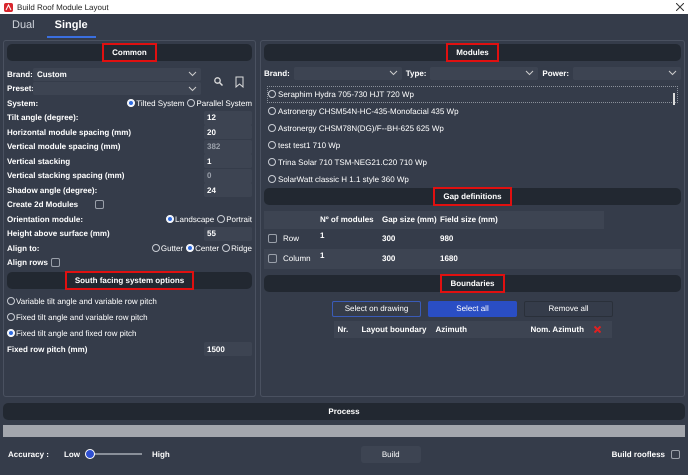 The width and height of the screenshot is (688, 475). I want to click on module-option: Trina Solar 710 TSM-NEG21.C20 710 Wp, so click(472, 162).